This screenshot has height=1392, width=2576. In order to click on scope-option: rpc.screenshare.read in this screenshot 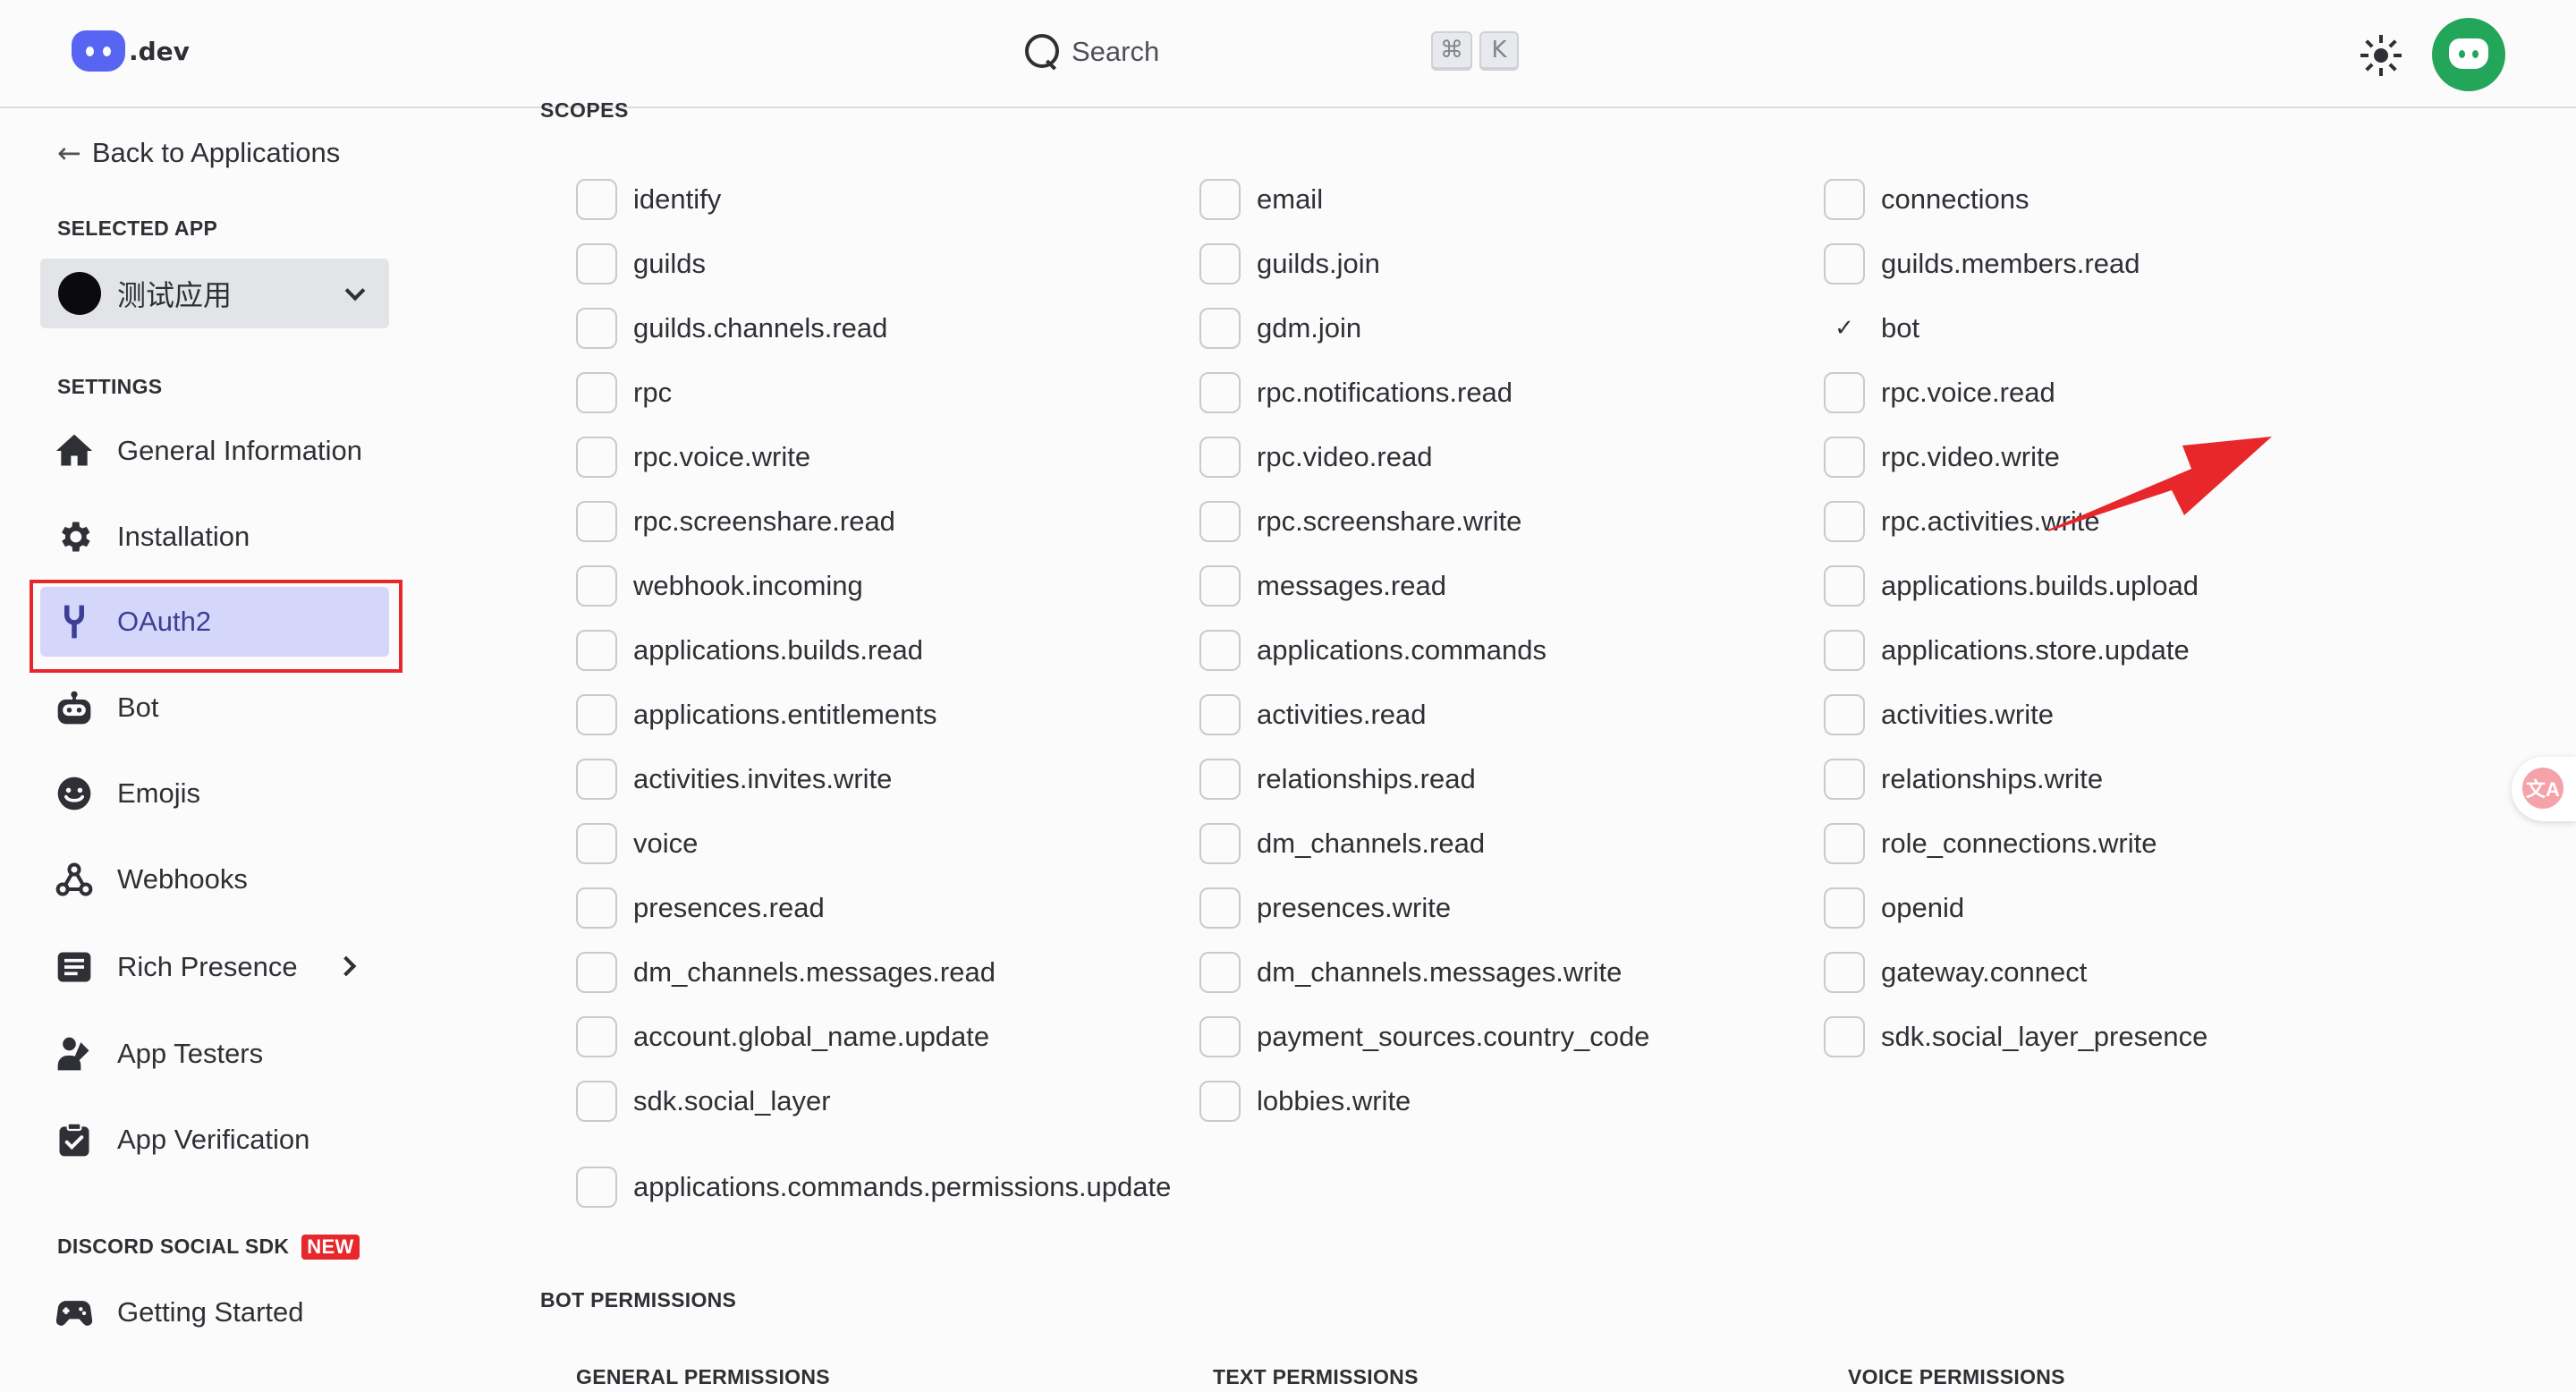, I will do `click(735, 521)`.